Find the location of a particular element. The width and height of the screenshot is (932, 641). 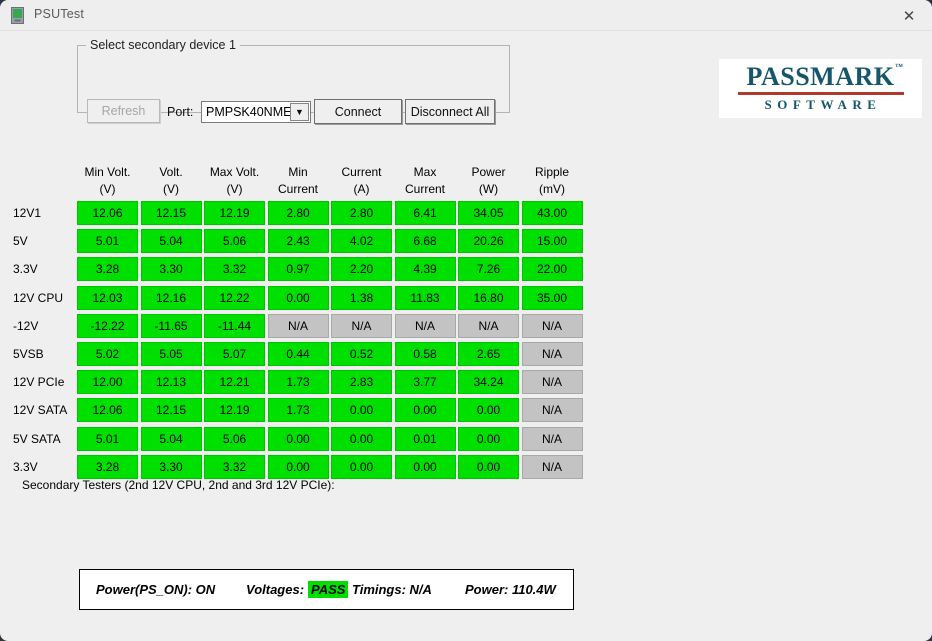

port-selected-value: PMPSK40NME is located at coordinates (249, 112).